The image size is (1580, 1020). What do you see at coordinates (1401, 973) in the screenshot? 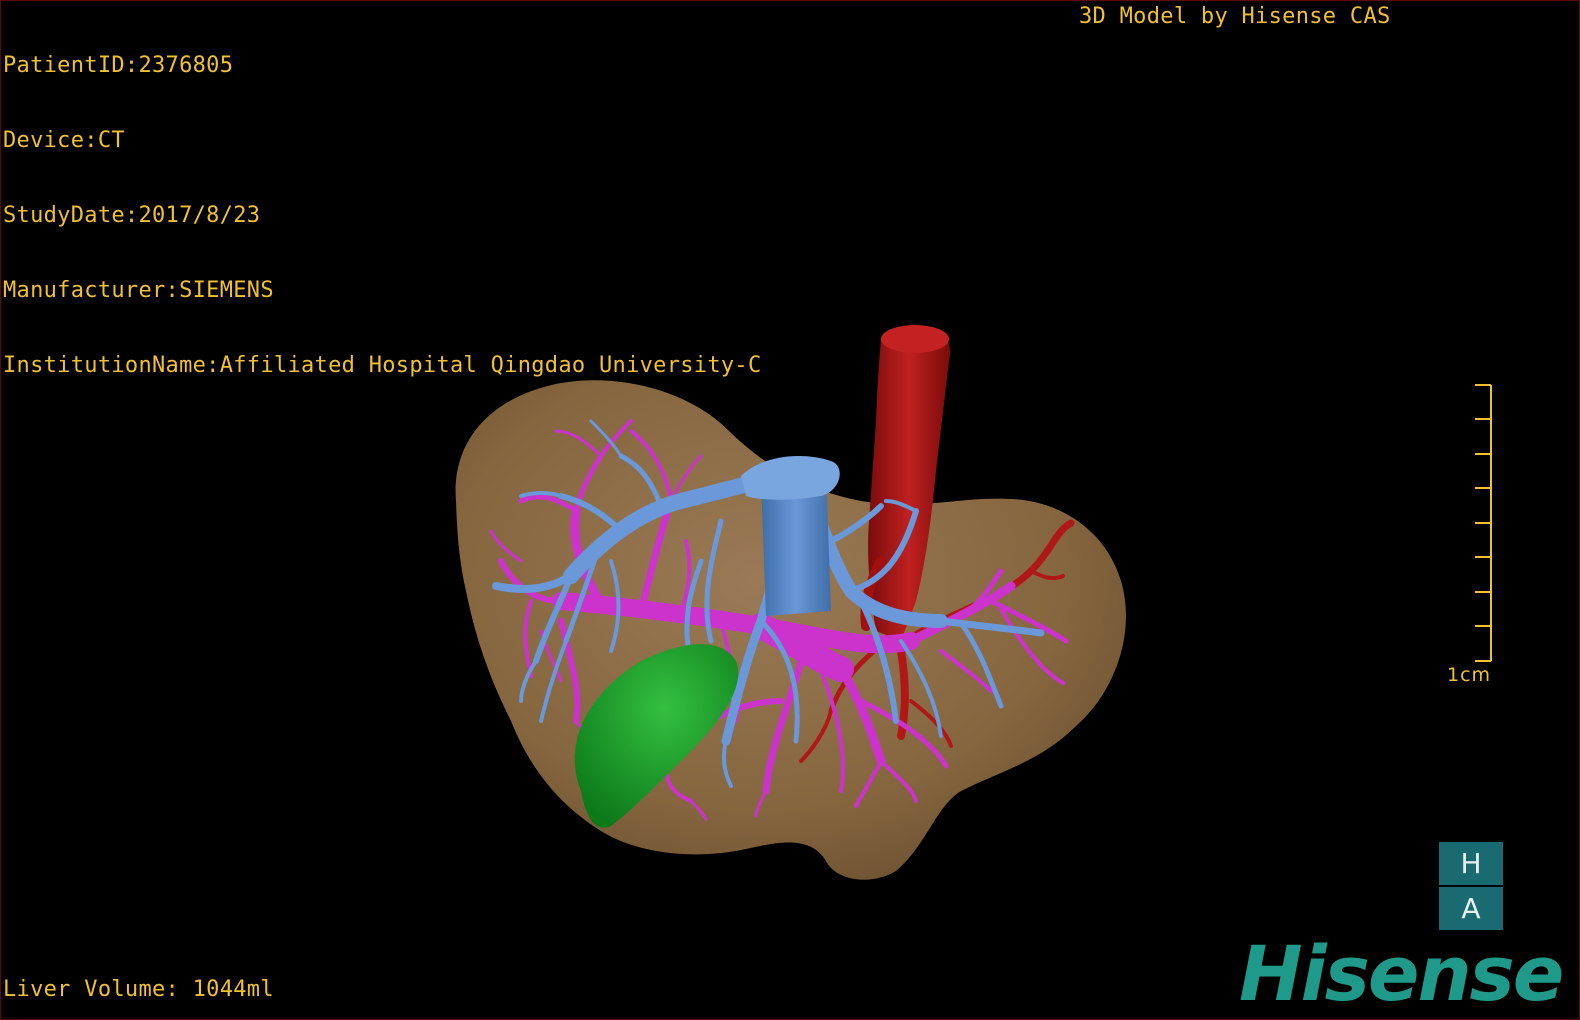
I see `hisense-logo: Hisense` at bounding box center [1401, 973].